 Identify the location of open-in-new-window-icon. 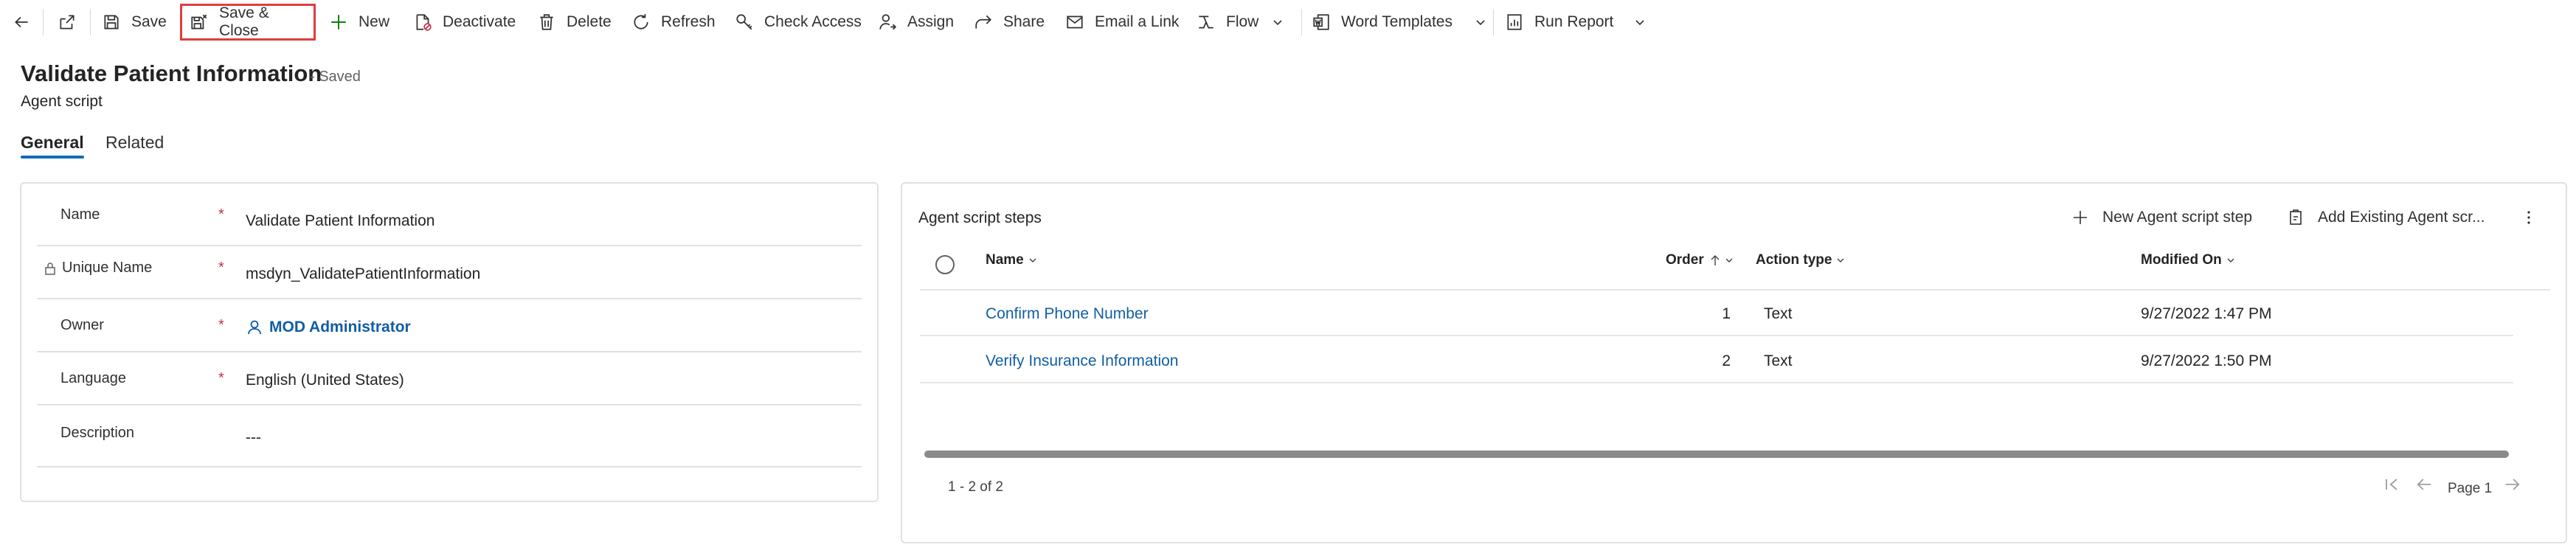
(68, 22).